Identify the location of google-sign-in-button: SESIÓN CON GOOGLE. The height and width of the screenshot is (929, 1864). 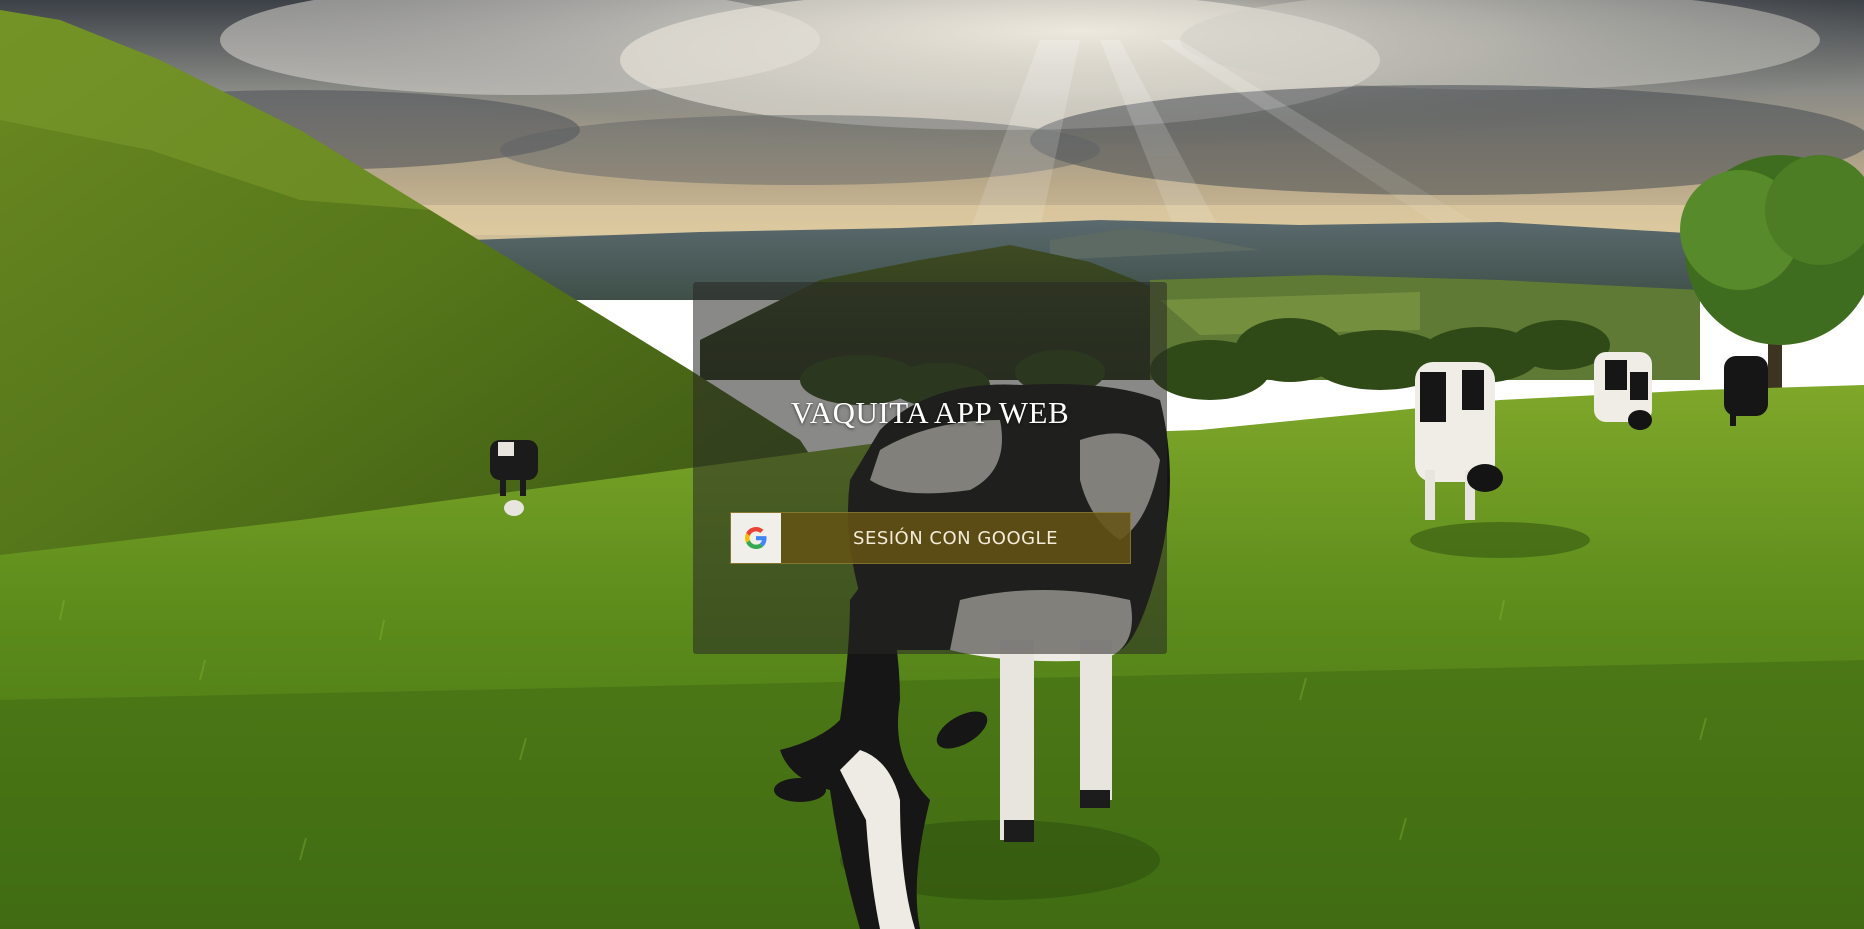
(930, 538).